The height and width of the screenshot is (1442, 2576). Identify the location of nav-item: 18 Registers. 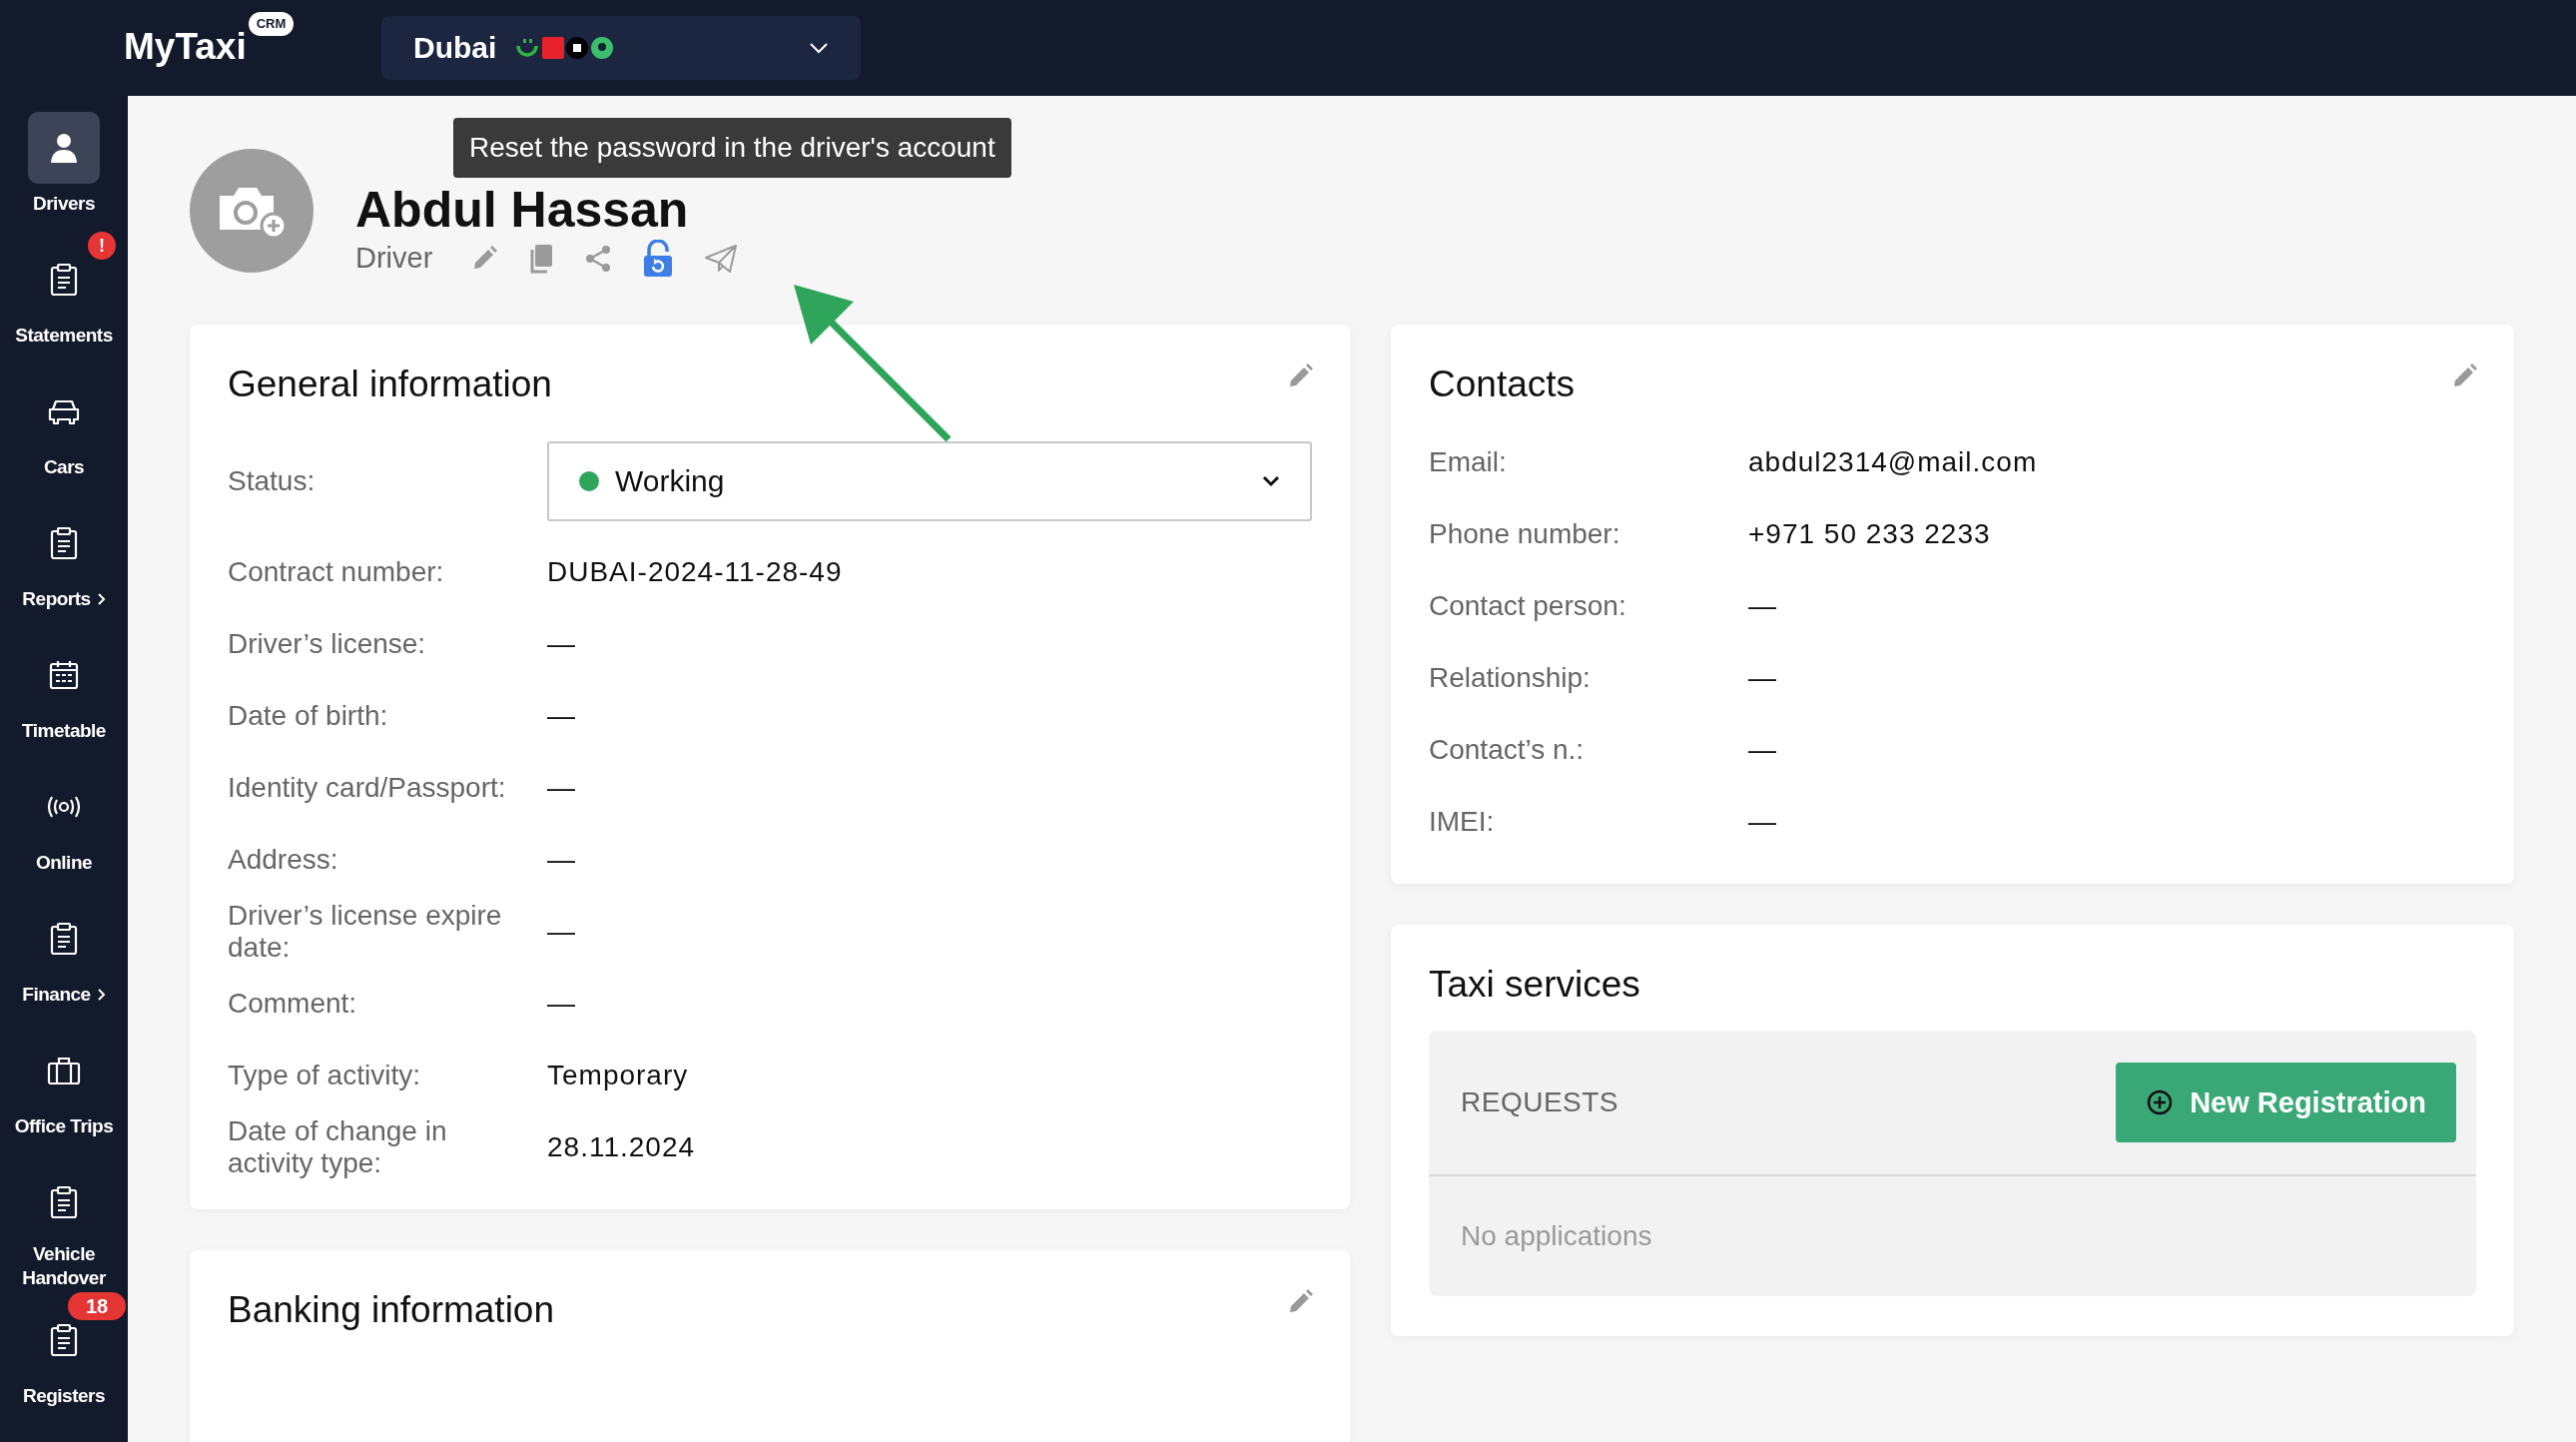
(64, 1356).